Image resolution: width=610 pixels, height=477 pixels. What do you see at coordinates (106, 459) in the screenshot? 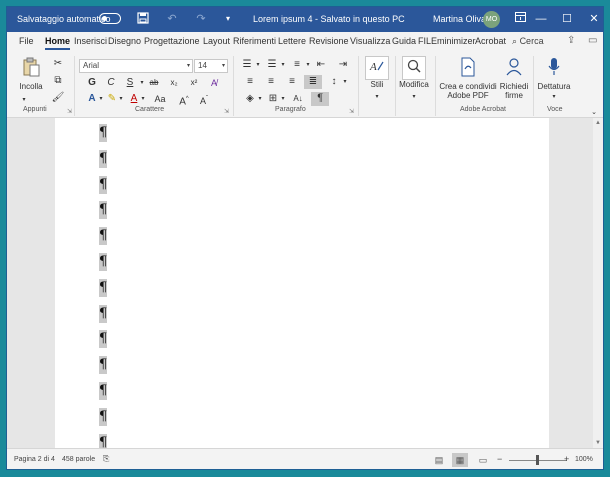
I see `proofing-icon: ⎘` at bounding box center [106, 459].